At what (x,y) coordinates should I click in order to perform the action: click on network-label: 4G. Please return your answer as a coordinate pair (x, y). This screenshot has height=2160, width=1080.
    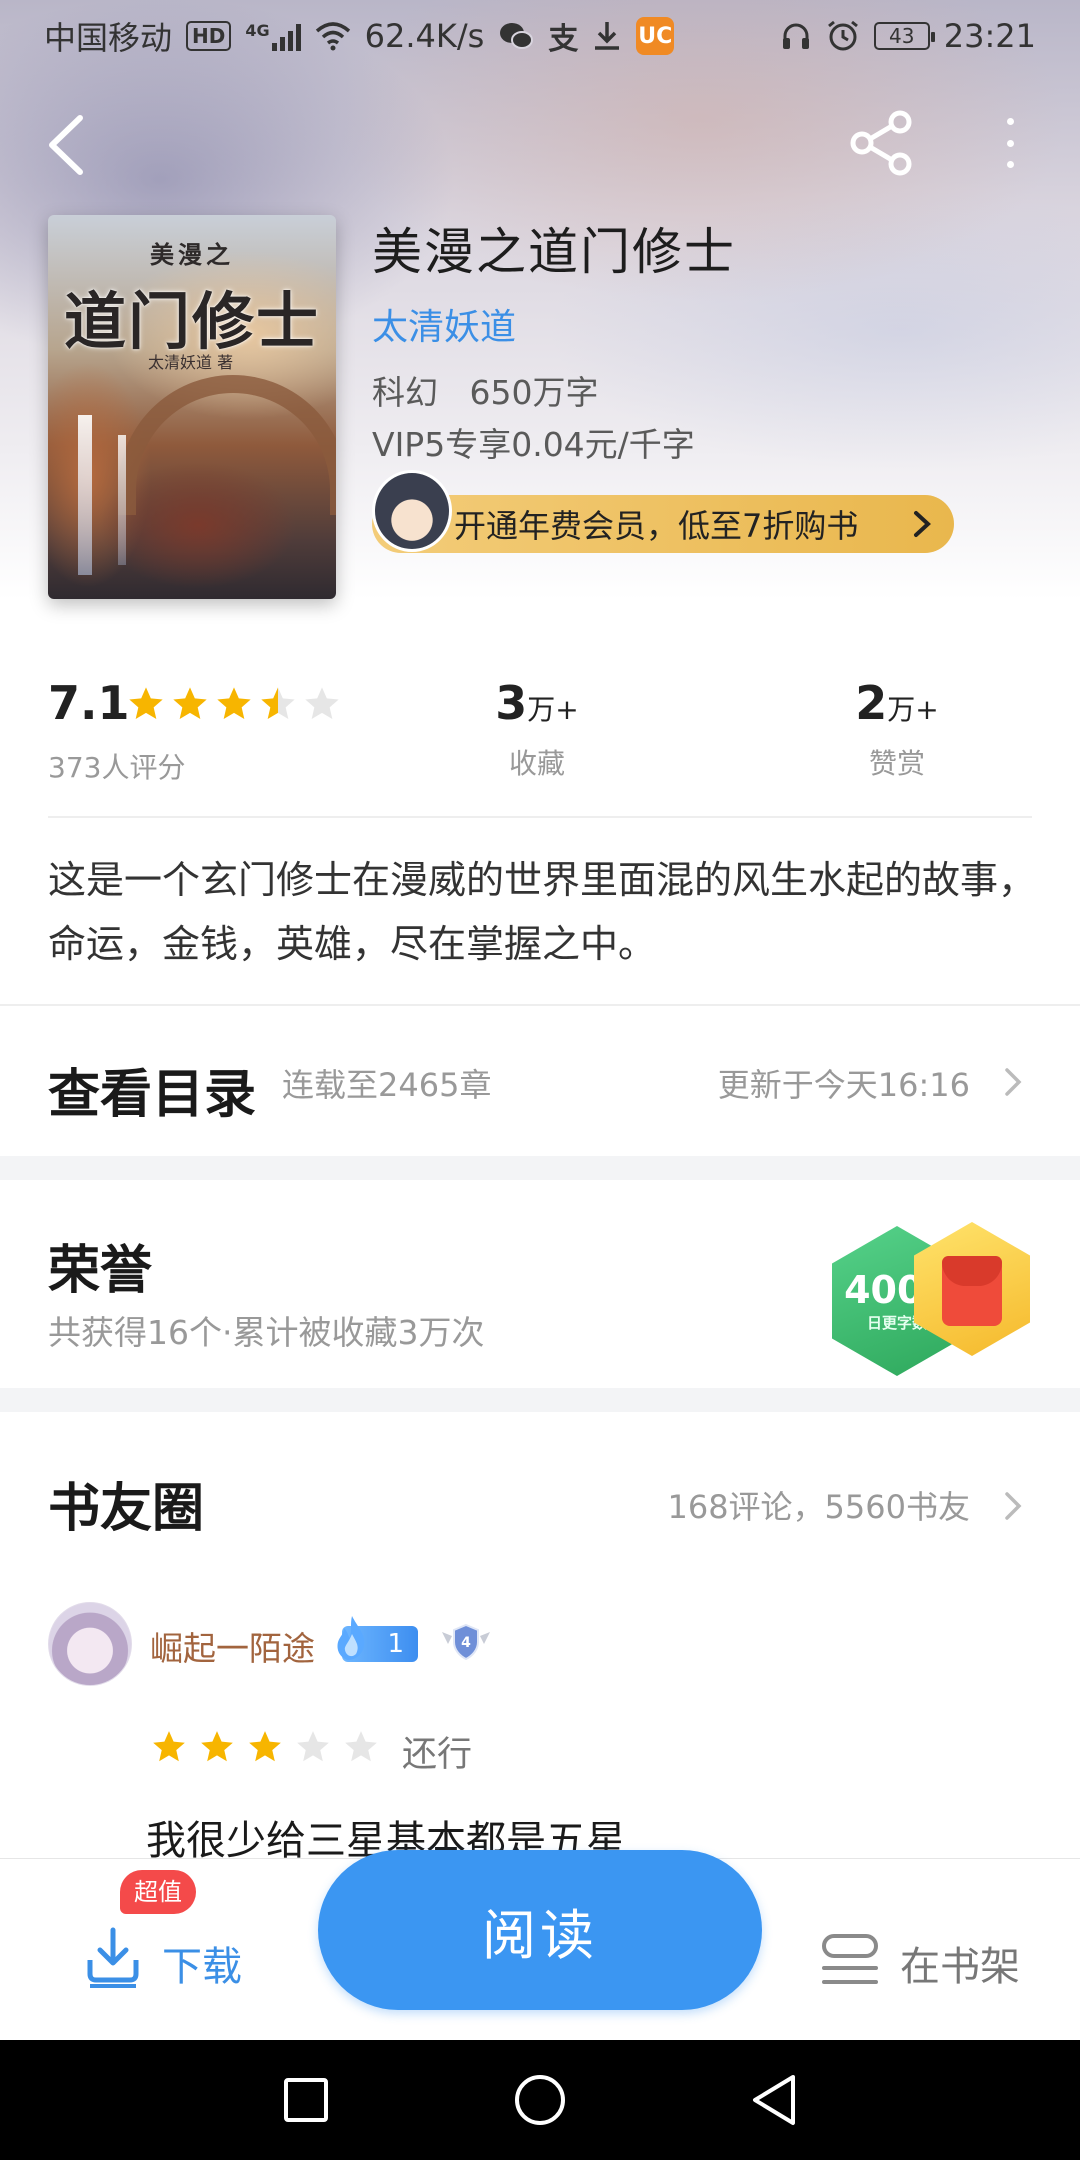
    Looking at the image, I should click on (257, 30).